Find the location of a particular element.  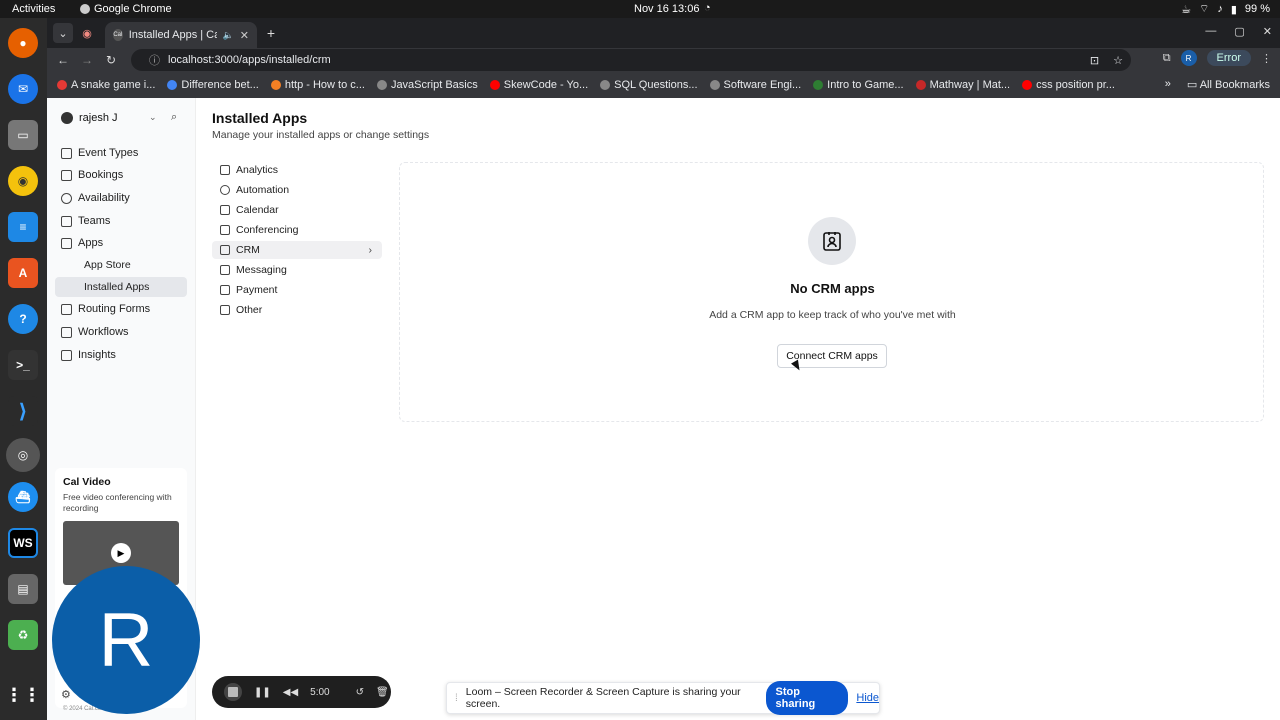

bell-icon: ◔ is located at coordinates (707, 8).